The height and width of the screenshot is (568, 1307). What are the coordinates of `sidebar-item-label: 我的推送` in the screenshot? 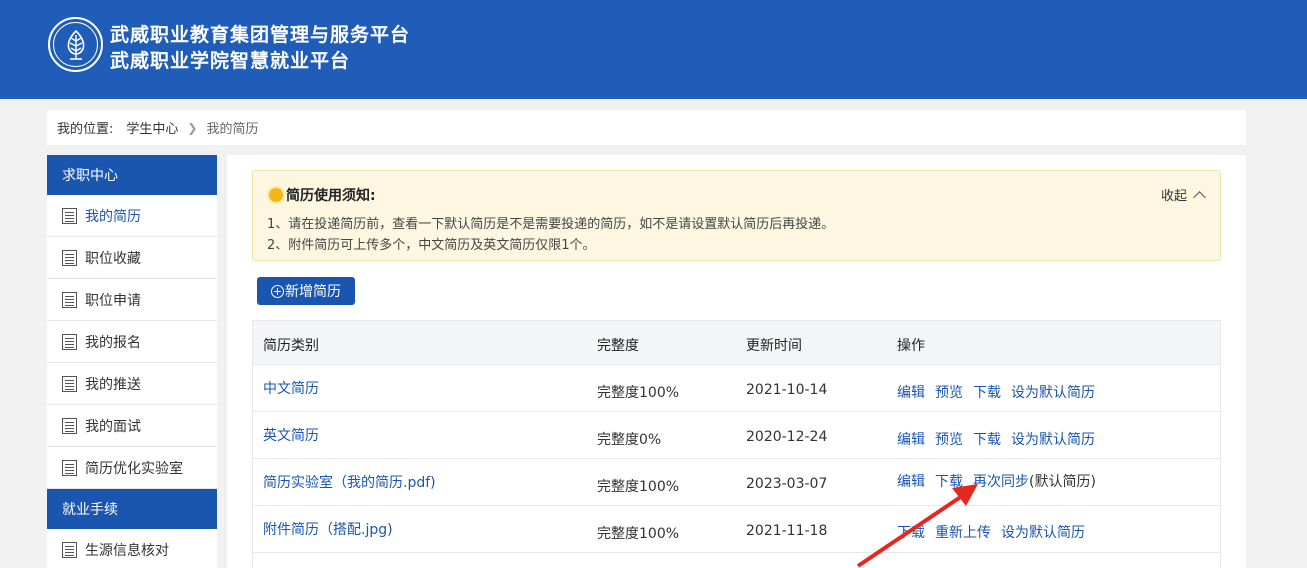 It's located at (113, 384).